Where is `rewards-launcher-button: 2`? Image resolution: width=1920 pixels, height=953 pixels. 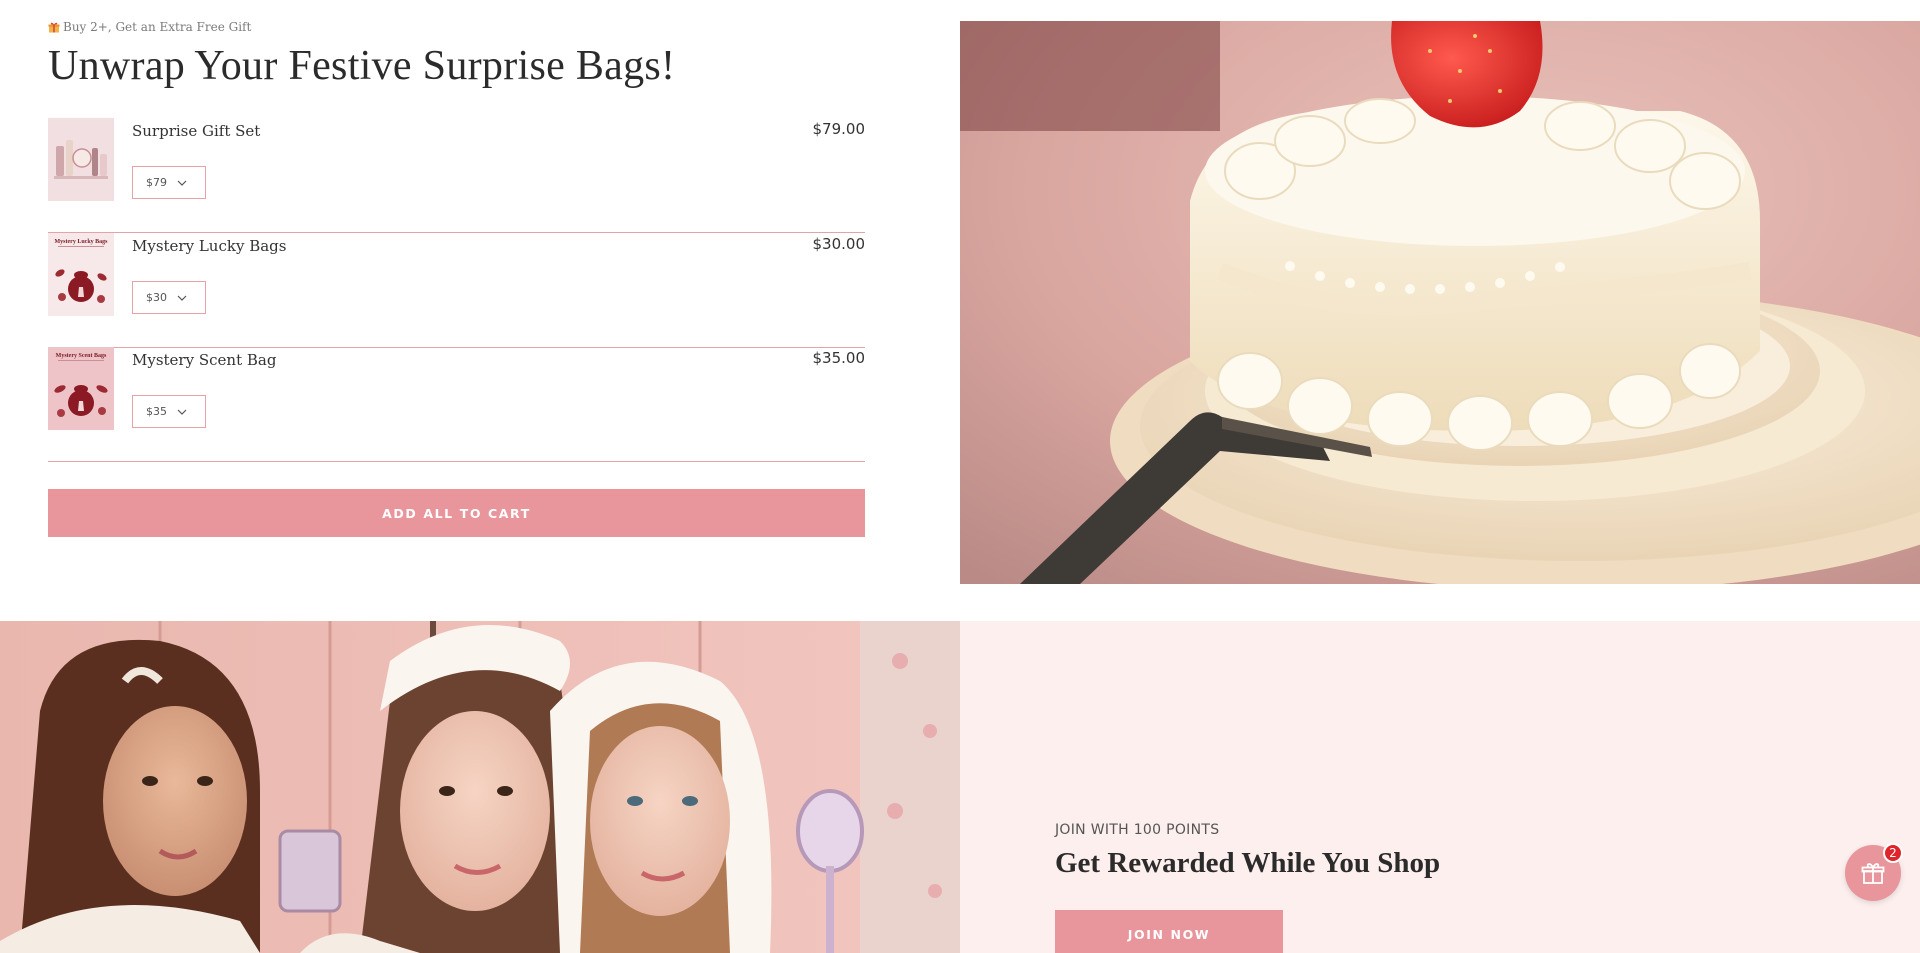
rewards-launcher-button: 2 is located at coordinates (1874, 872).